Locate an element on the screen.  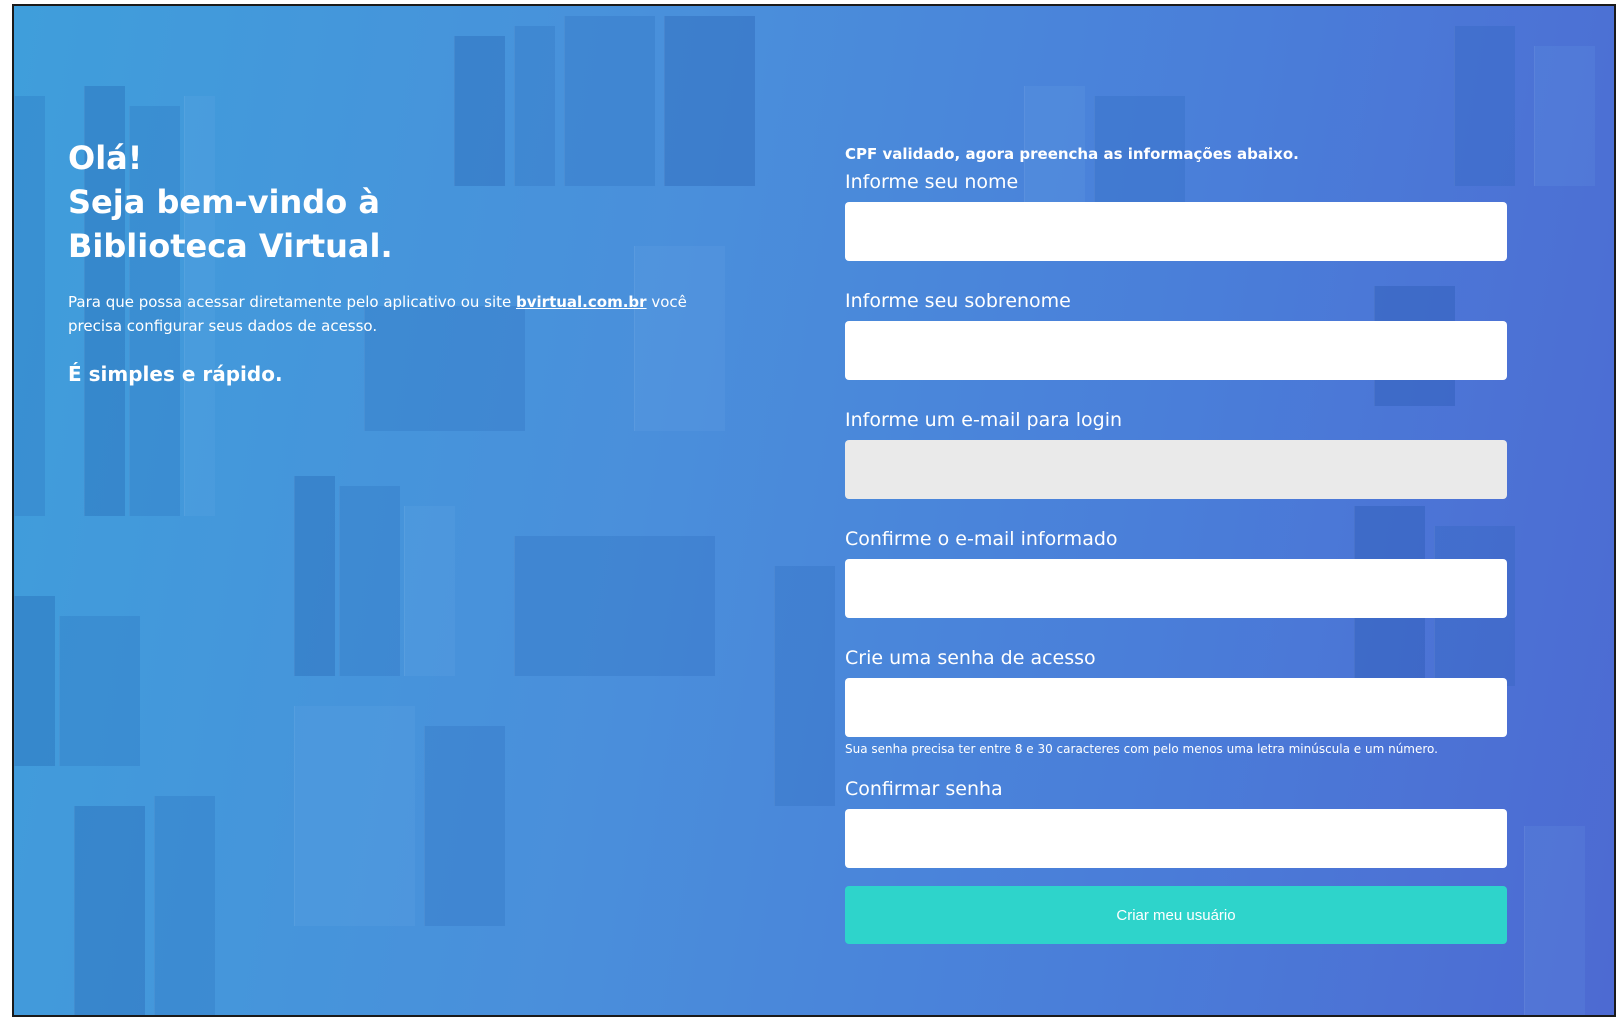
confirm-email-label: Confirme o e-mail informado is located at coordinates (981, 539).